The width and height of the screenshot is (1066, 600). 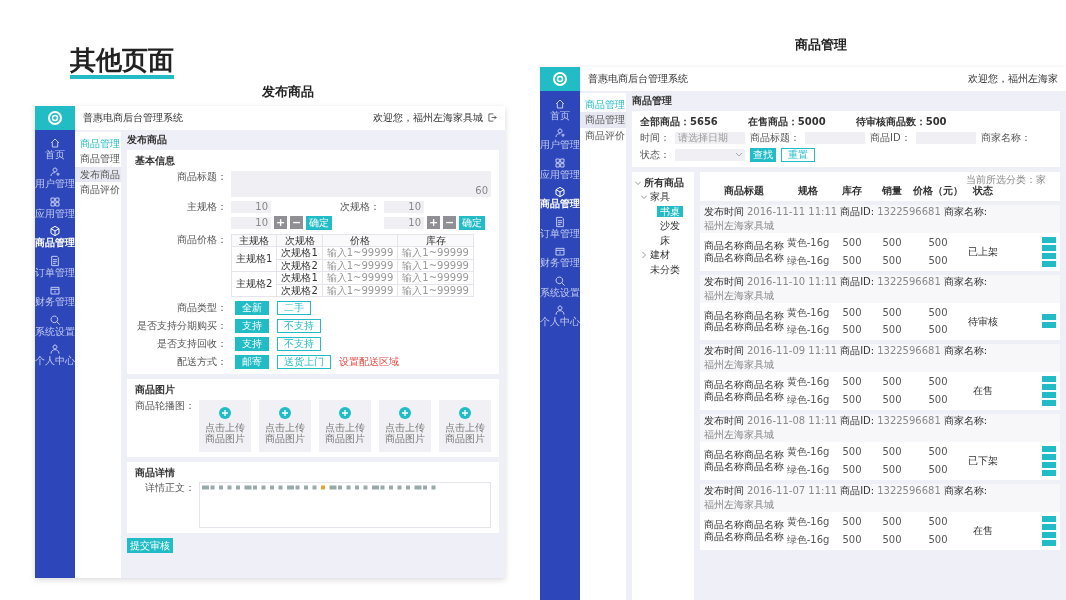 What do you see at coordinates (983, 252) in the screenshot?
I see `status-text: 已上架` at bounding box center [983, 252].